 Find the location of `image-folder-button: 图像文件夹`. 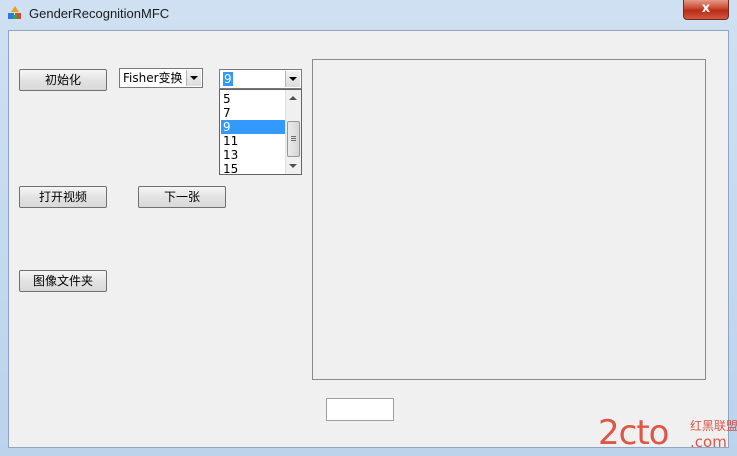

image-folder-button: 图像文件夹 is located at coordinates (63, 281).